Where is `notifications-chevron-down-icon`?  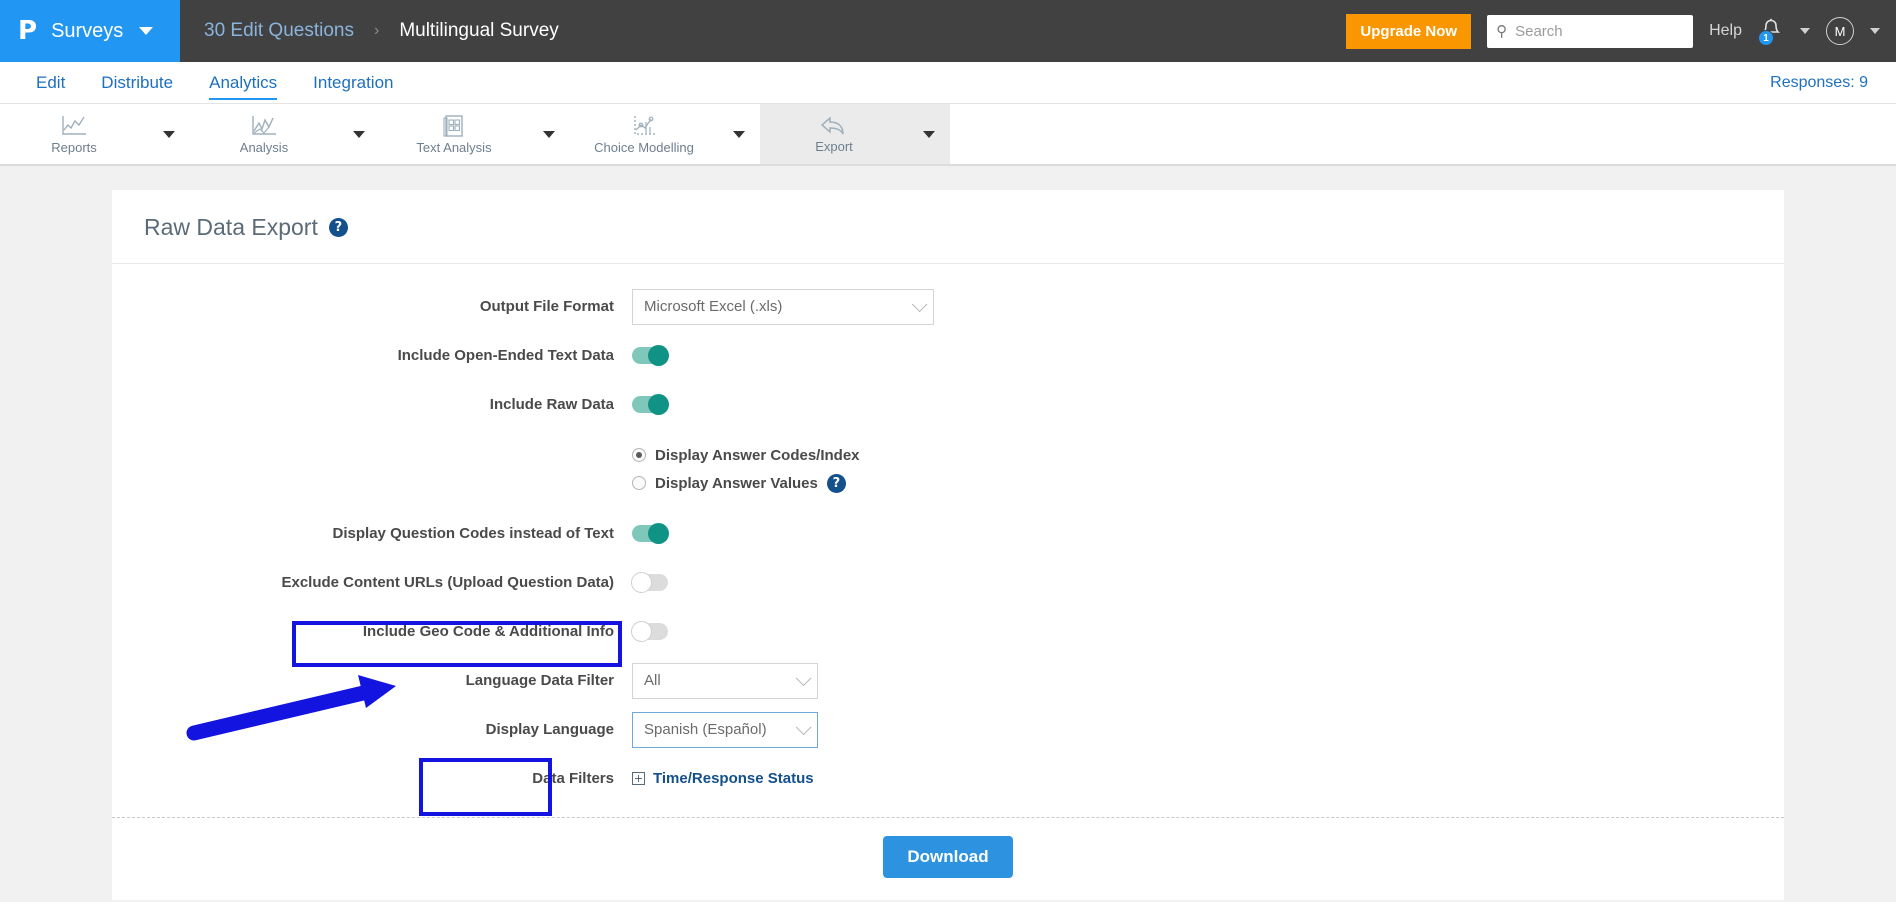 notifications-chevron-down-icon is located at coordinates (1805, 31).